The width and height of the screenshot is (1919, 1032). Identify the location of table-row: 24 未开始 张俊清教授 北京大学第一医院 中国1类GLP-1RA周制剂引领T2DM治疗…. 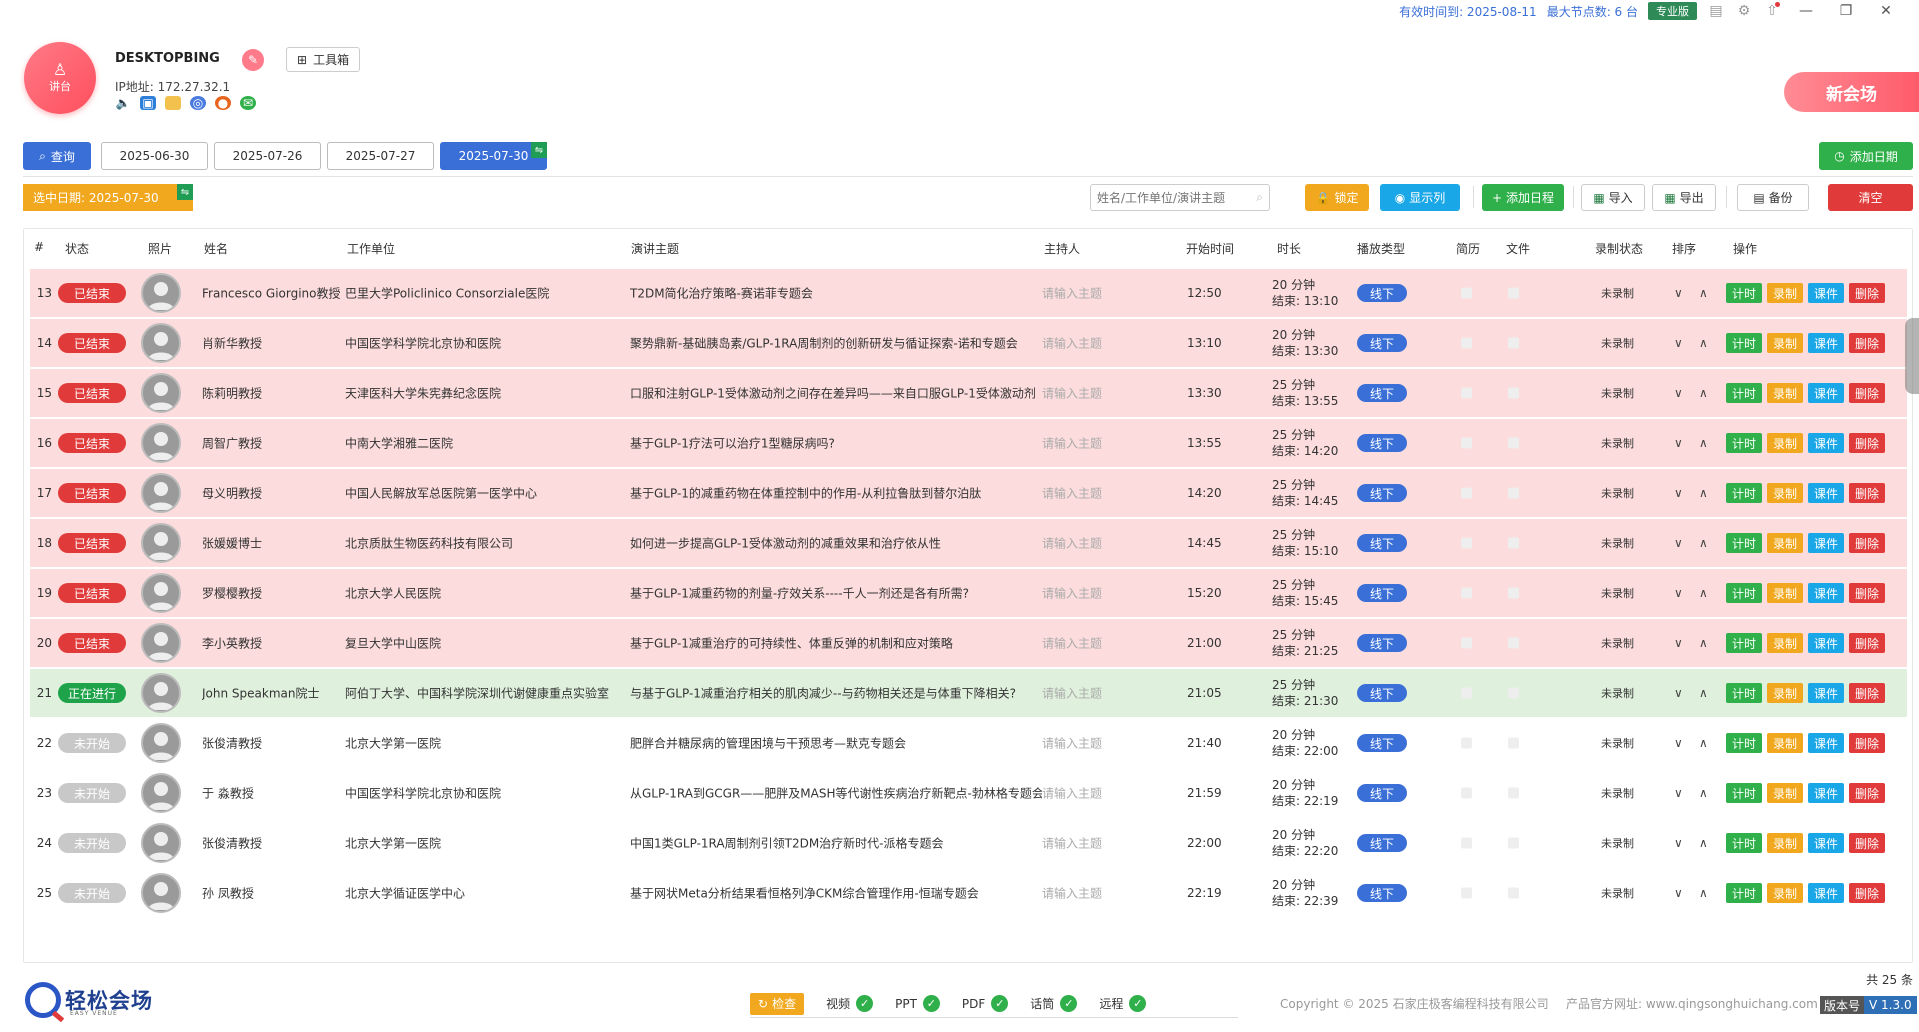
(968, 843).